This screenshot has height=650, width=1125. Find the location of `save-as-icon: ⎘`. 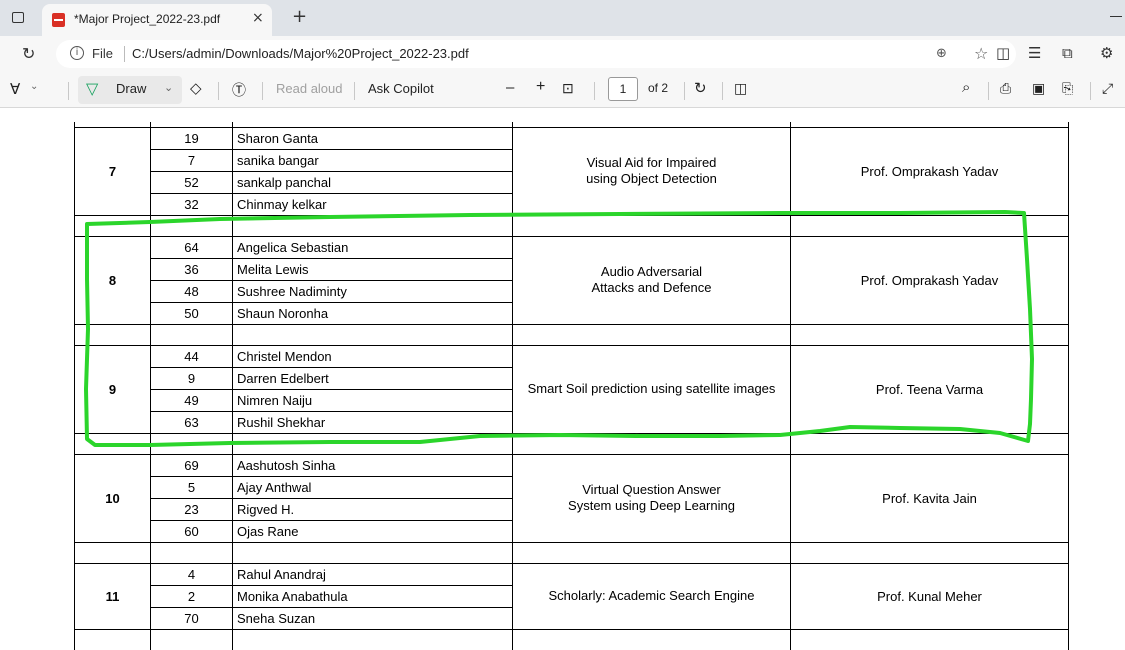

save-as-icon: ⎘ is located at coordinates (1067, 88).